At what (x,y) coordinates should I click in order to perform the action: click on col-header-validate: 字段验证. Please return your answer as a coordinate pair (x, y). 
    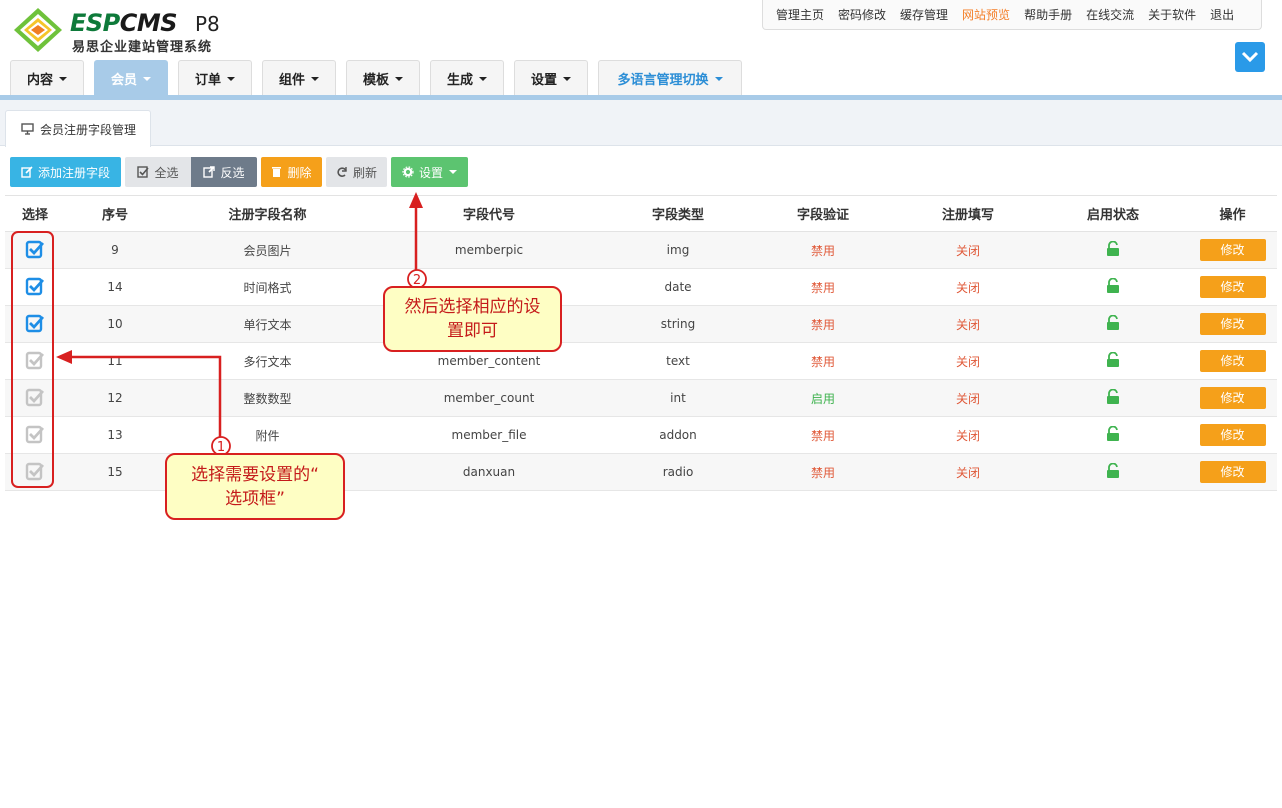
    Looking at the image, I should click on (823, 213).